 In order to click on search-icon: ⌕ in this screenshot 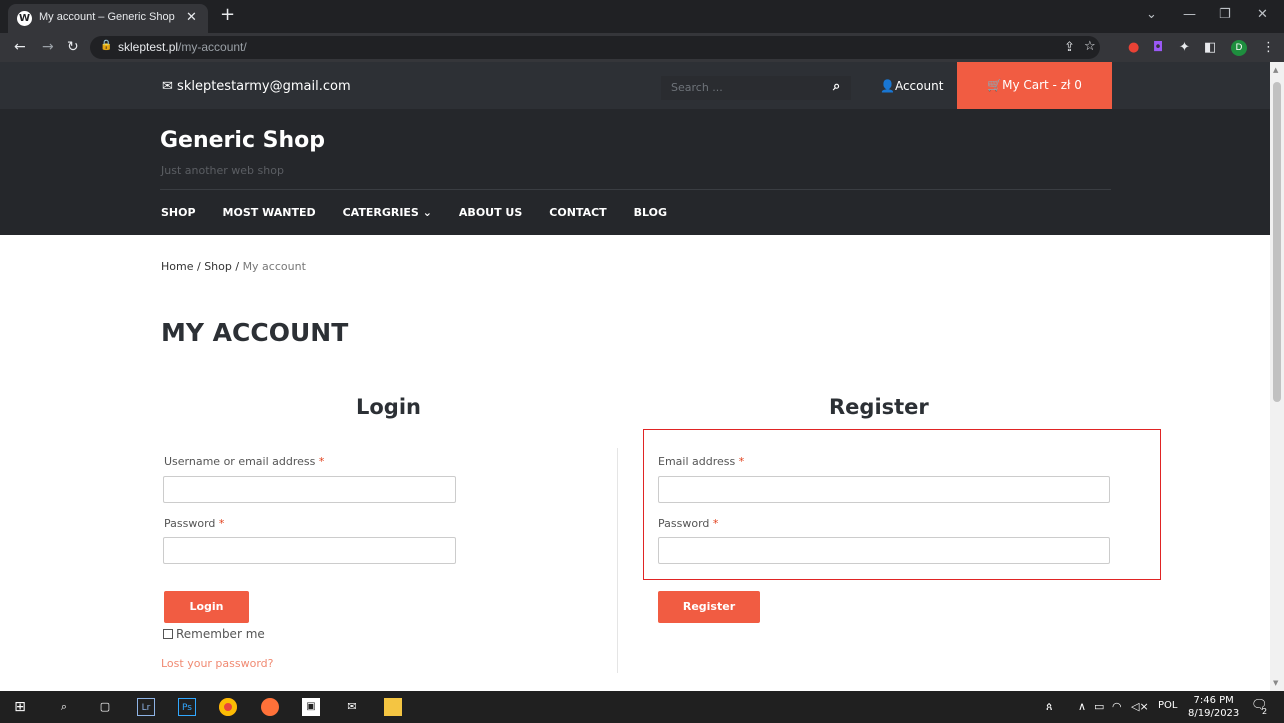, I will do `click(836, 86)`.